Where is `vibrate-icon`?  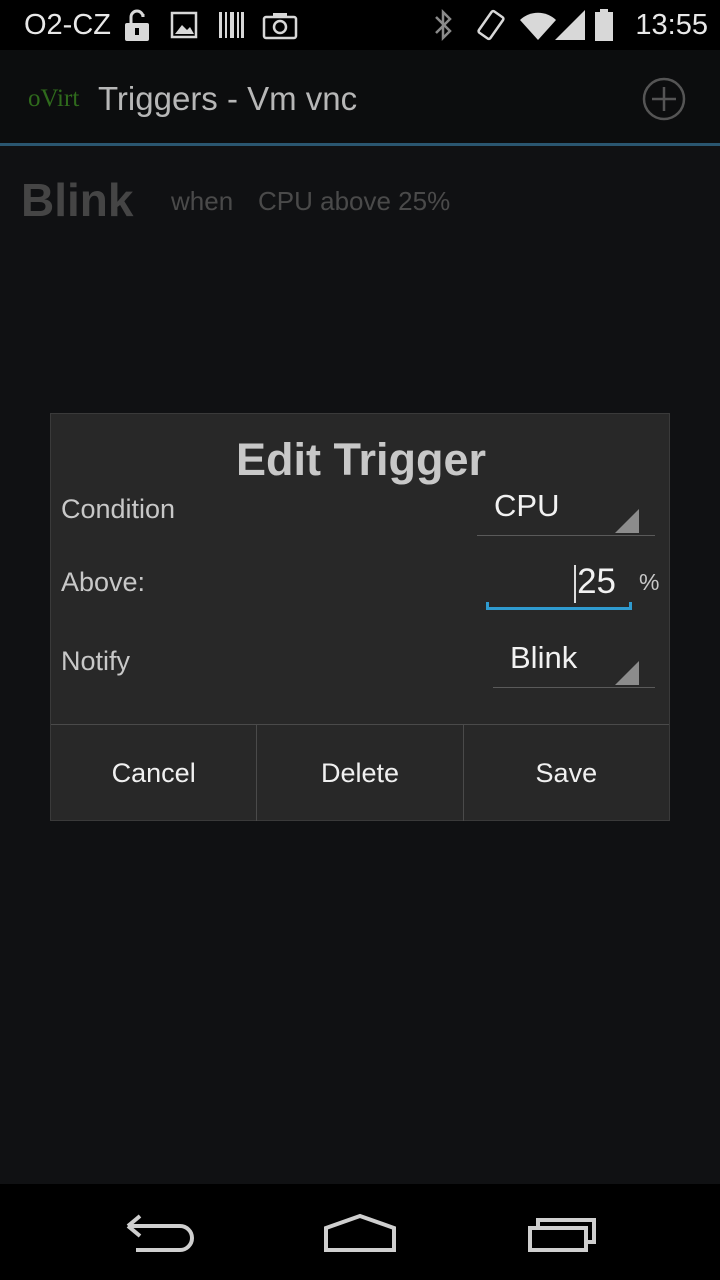
vibrate-icon is located at coordinates (491, 25).